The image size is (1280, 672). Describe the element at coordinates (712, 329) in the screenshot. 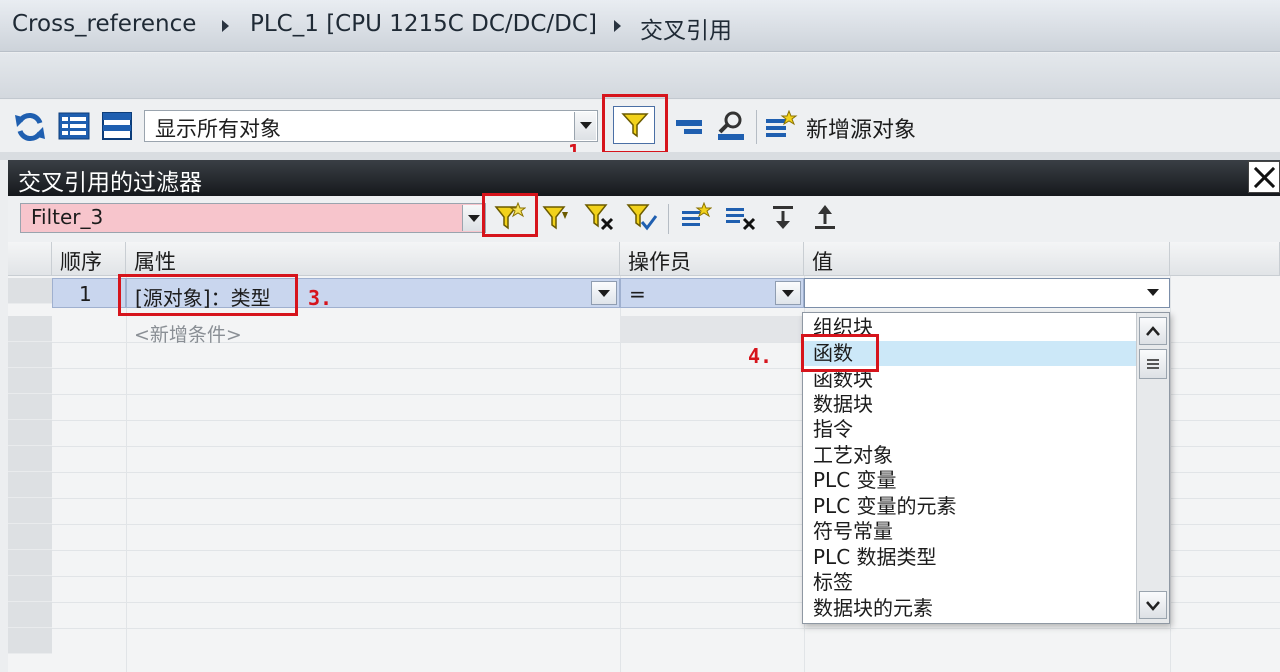

I see `add-row-operator-cell` at that location.